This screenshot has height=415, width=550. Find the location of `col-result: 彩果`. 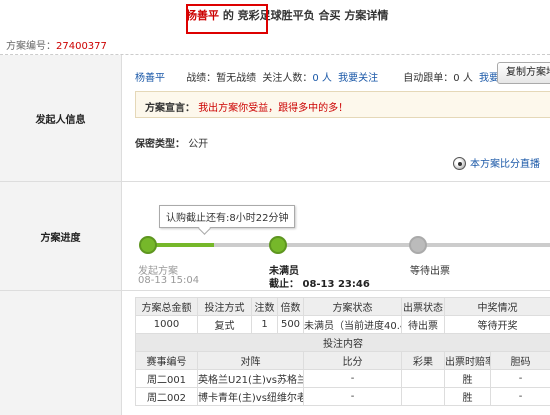

col-result: 彩果 is located at coordinates (423, 360).